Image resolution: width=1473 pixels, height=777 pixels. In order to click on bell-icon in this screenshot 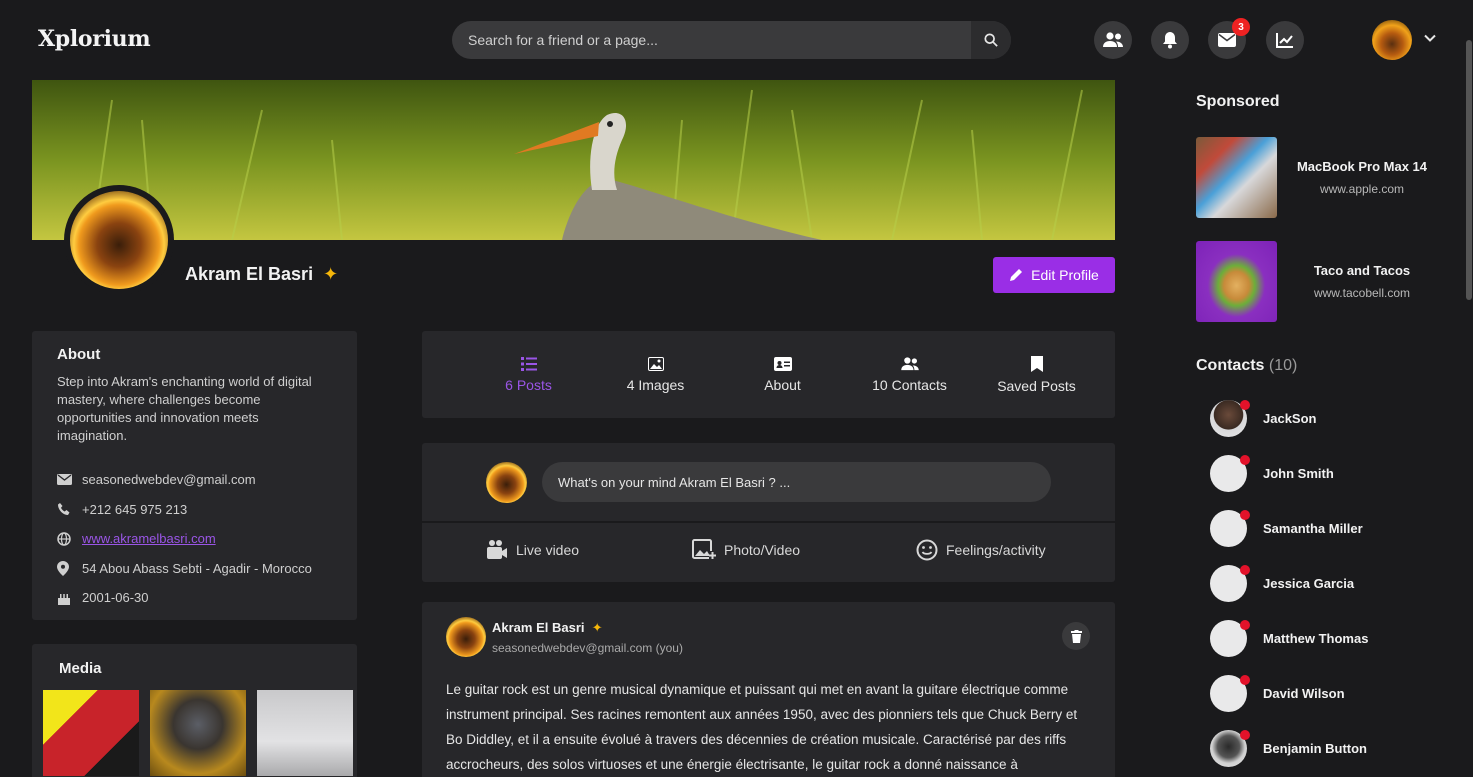, I will do `click(1170, 40)`.